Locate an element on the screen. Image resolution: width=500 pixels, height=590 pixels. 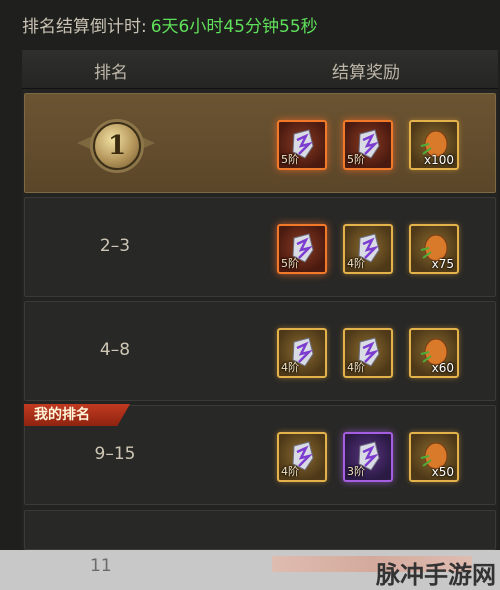
watermark-text: 脉冲手游网 is located at coordinates (436, 575).